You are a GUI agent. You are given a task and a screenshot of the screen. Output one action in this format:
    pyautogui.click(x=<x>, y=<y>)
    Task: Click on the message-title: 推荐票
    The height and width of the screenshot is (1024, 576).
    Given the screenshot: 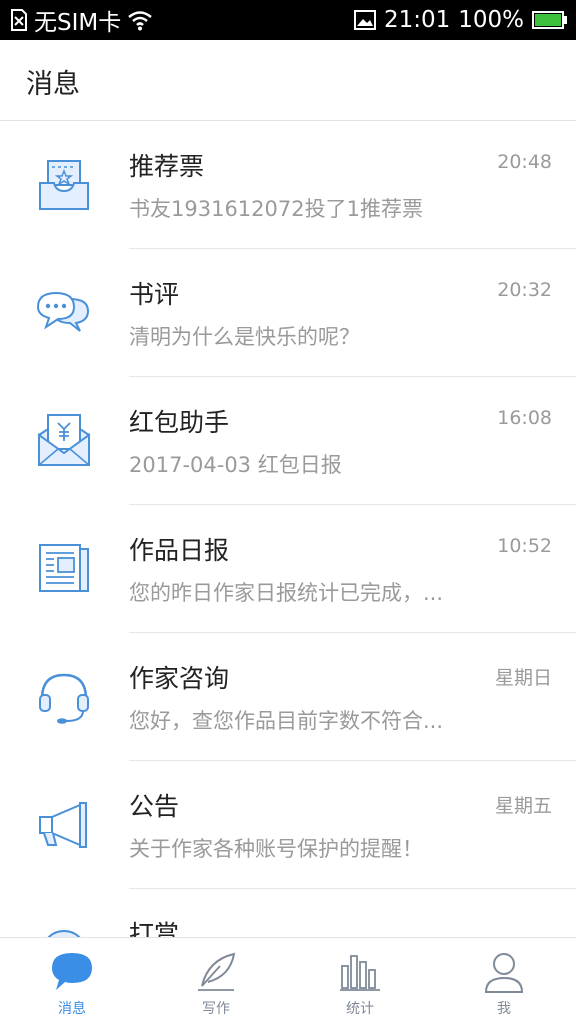 What is the action you would take?
    pyautogui.click(x=167, y=166)
    